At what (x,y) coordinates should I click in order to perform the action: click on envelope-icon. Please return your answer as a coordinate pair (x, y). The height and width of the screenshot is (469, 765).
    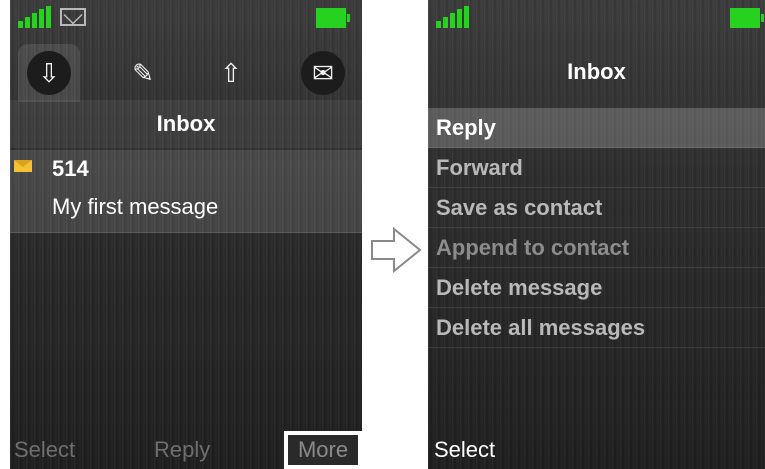
    Looking at the image, I should click on (73, 17).